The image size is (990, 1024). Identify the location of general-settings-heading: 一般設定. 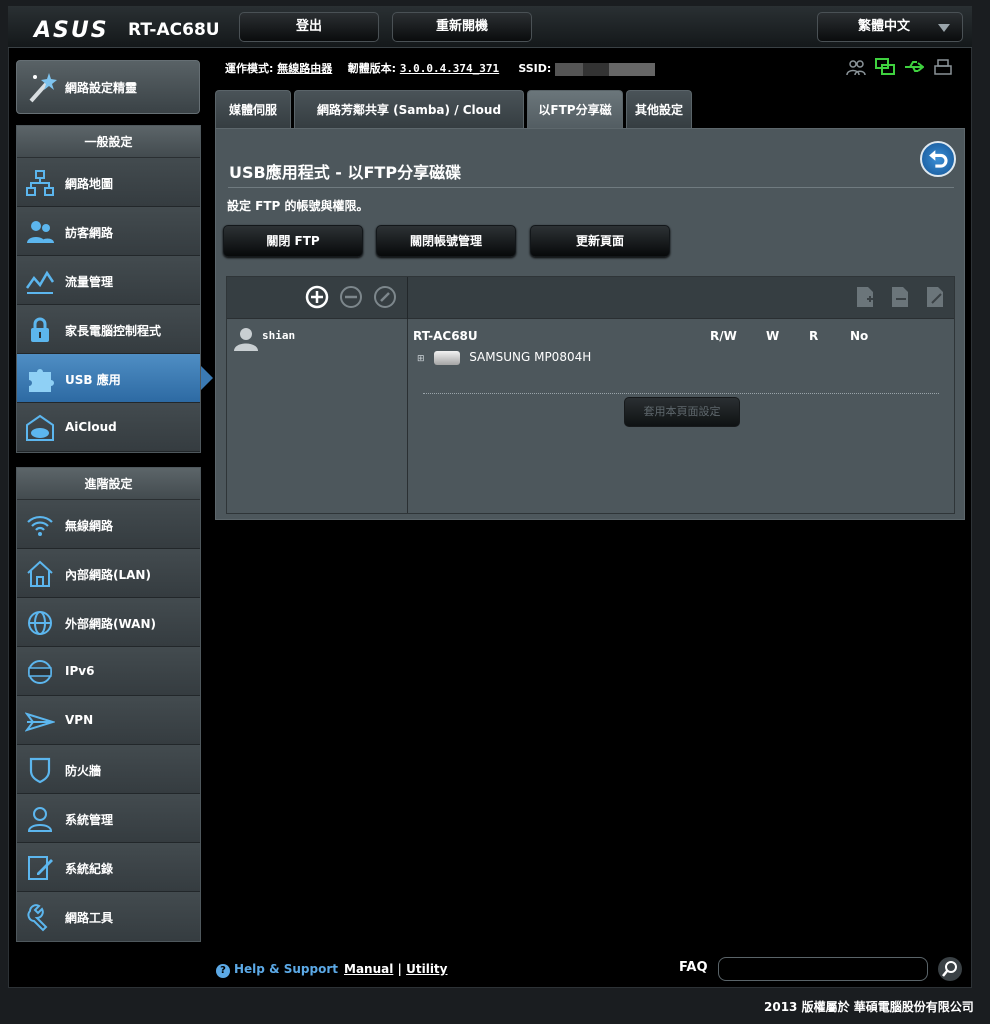
(108, 142).